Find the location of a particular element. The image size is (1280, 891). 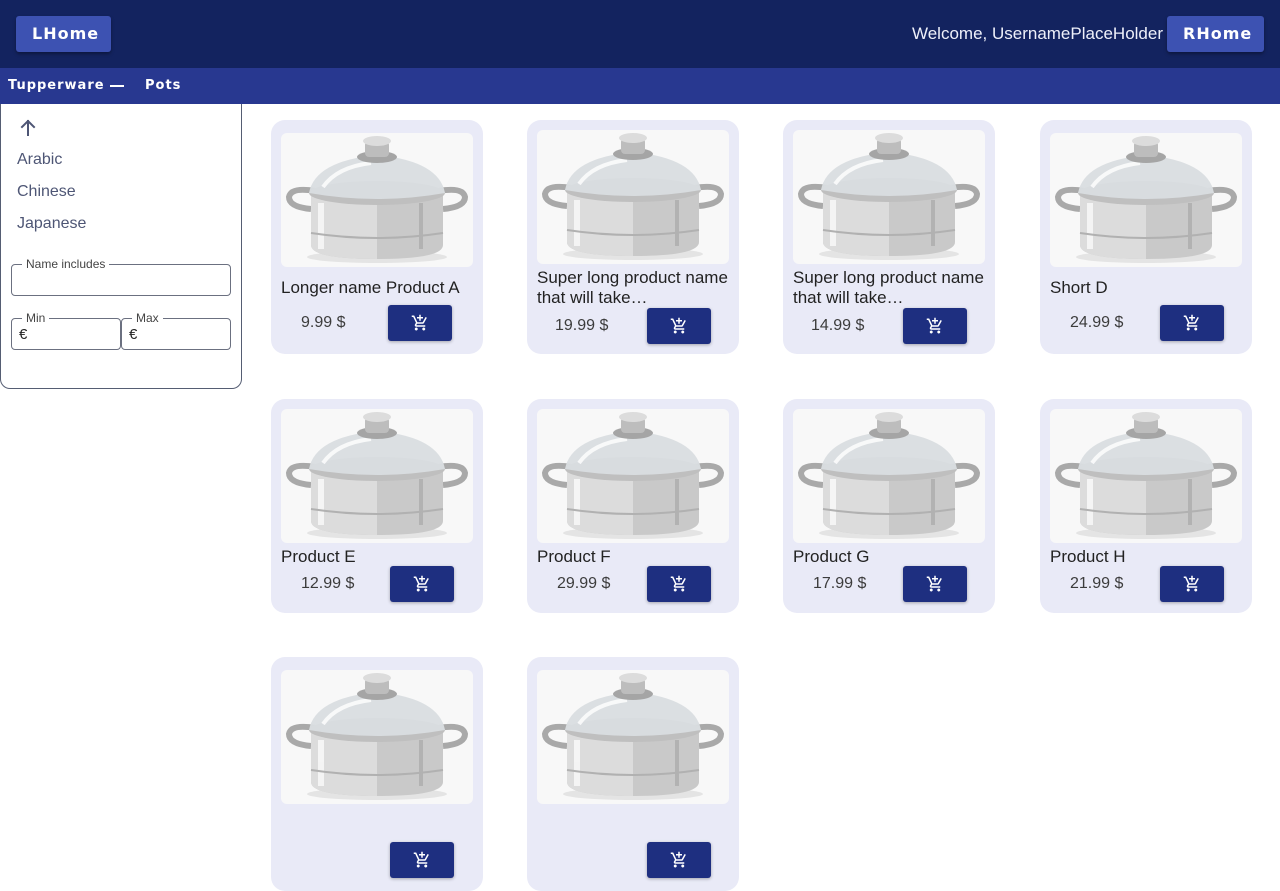

breadcrumb-item-pots: Pots is located at coordinates (163, 86).